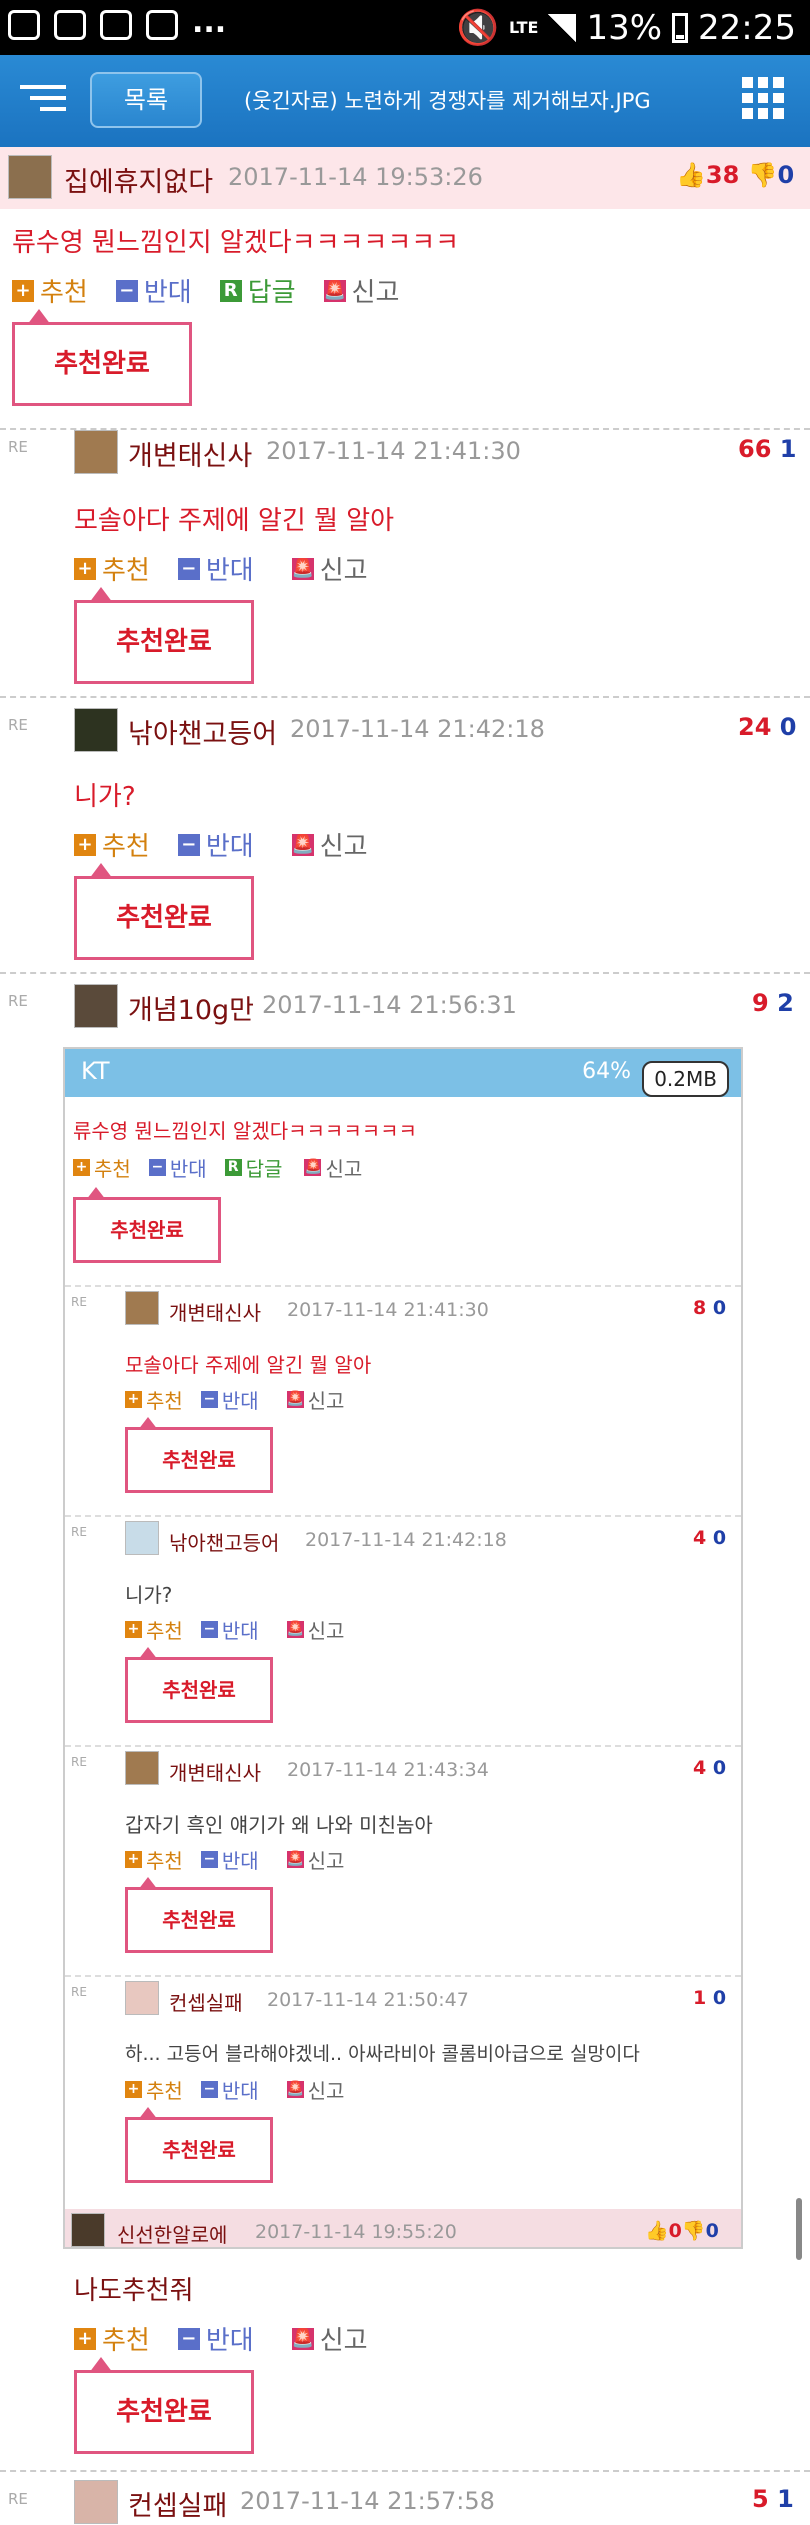 Image resolution: width=810 pixels, height=2525 pixels. I want to click on screenshot-post-message: 류수영 뭔느낌인지 알겠다ㅋㅋㅋㅋㅋㅋㅋ, so click(245, 1131).